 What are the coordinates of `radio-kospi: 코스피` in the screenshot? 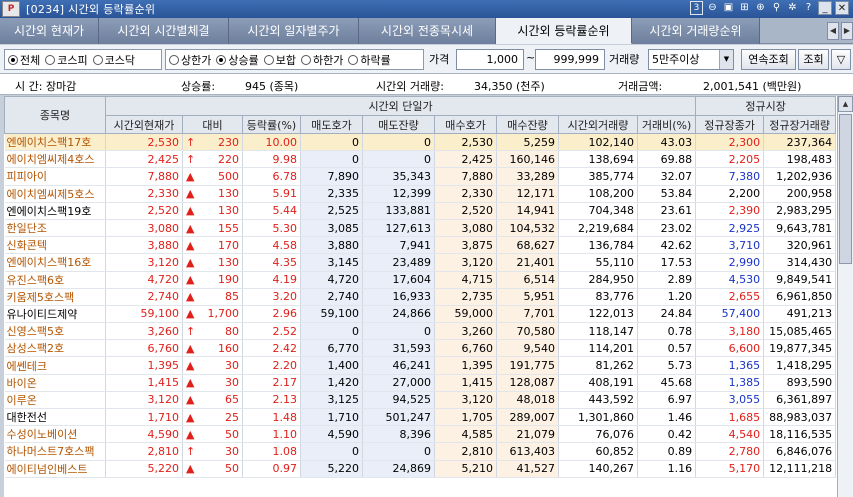 It's located at (66, 60).